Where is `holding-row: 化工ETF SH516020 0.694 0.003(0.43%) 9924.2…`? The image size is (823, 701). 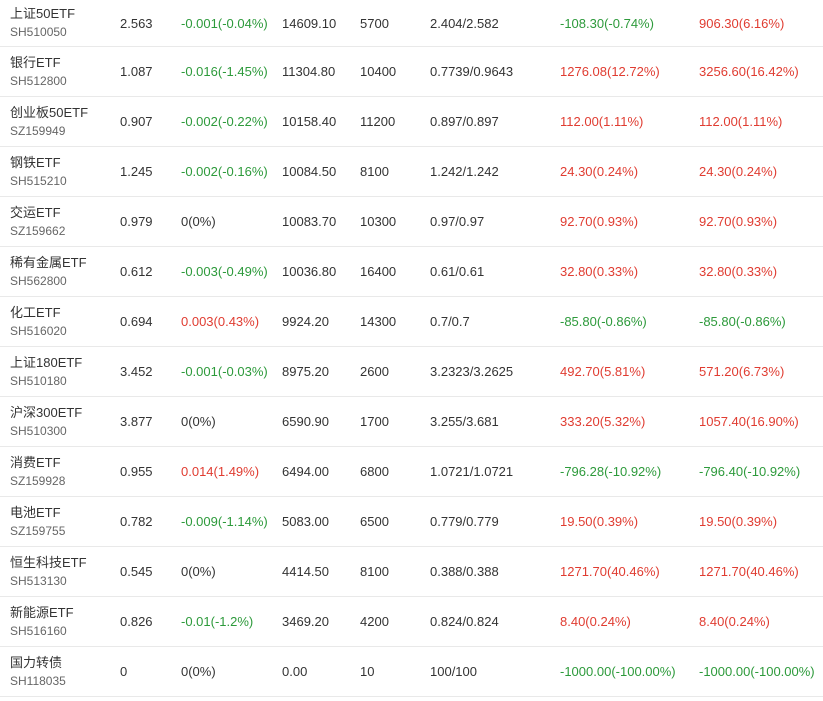 holding-row: 化工ETF SH516020 0.694 0.003(0.43%) 9924.2… is located at coordinates (411, 322).